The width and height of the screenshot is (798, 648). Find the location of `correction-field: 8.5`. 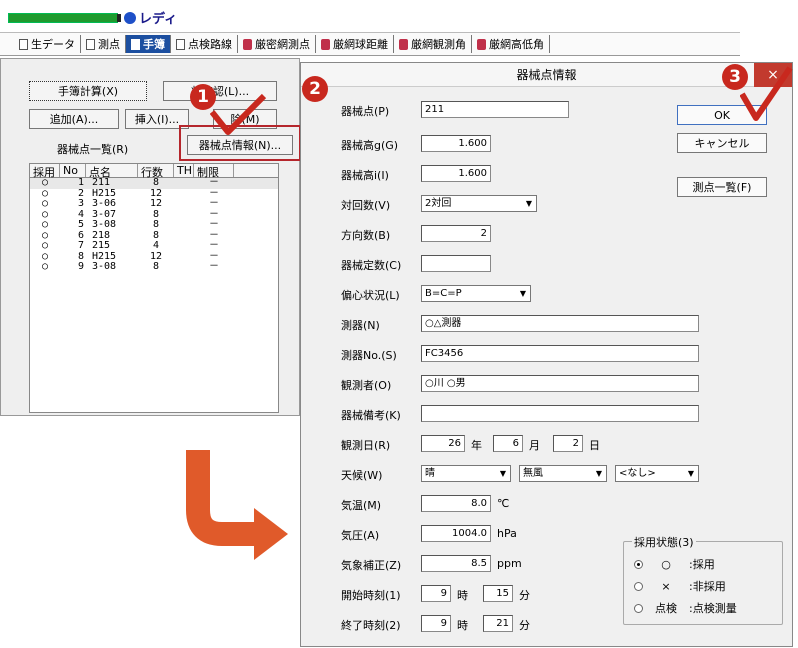

correction-field: 8.5 is located at coordinates (456, 563).